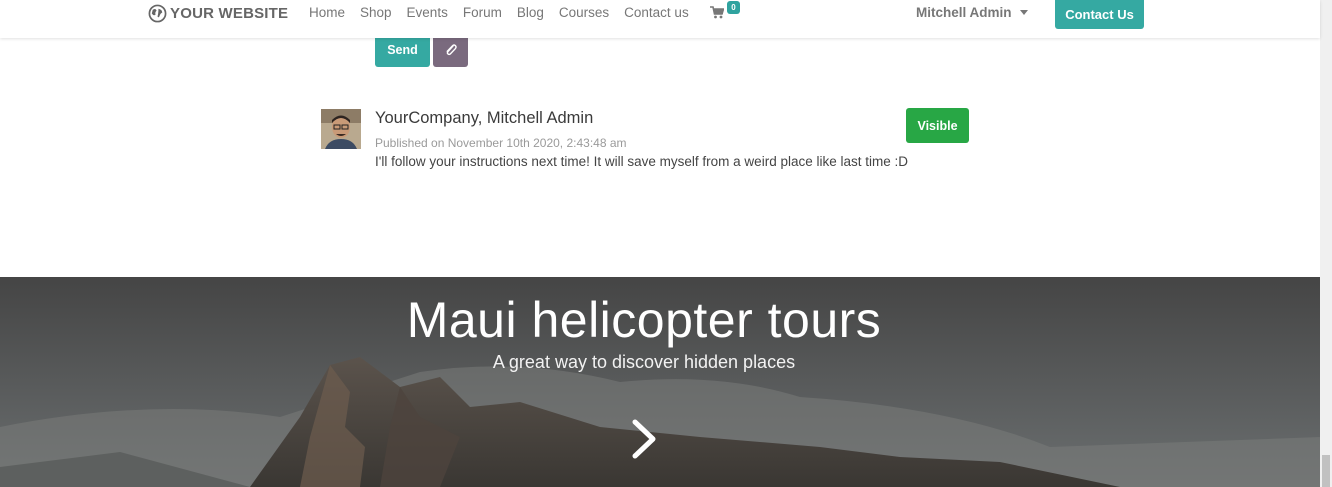 This screenshot has width=1332, height=487. What do you see at coordinates (327, 12) in the screenshot?
I see `nav-home: Home` at bounding box center [327, 12].